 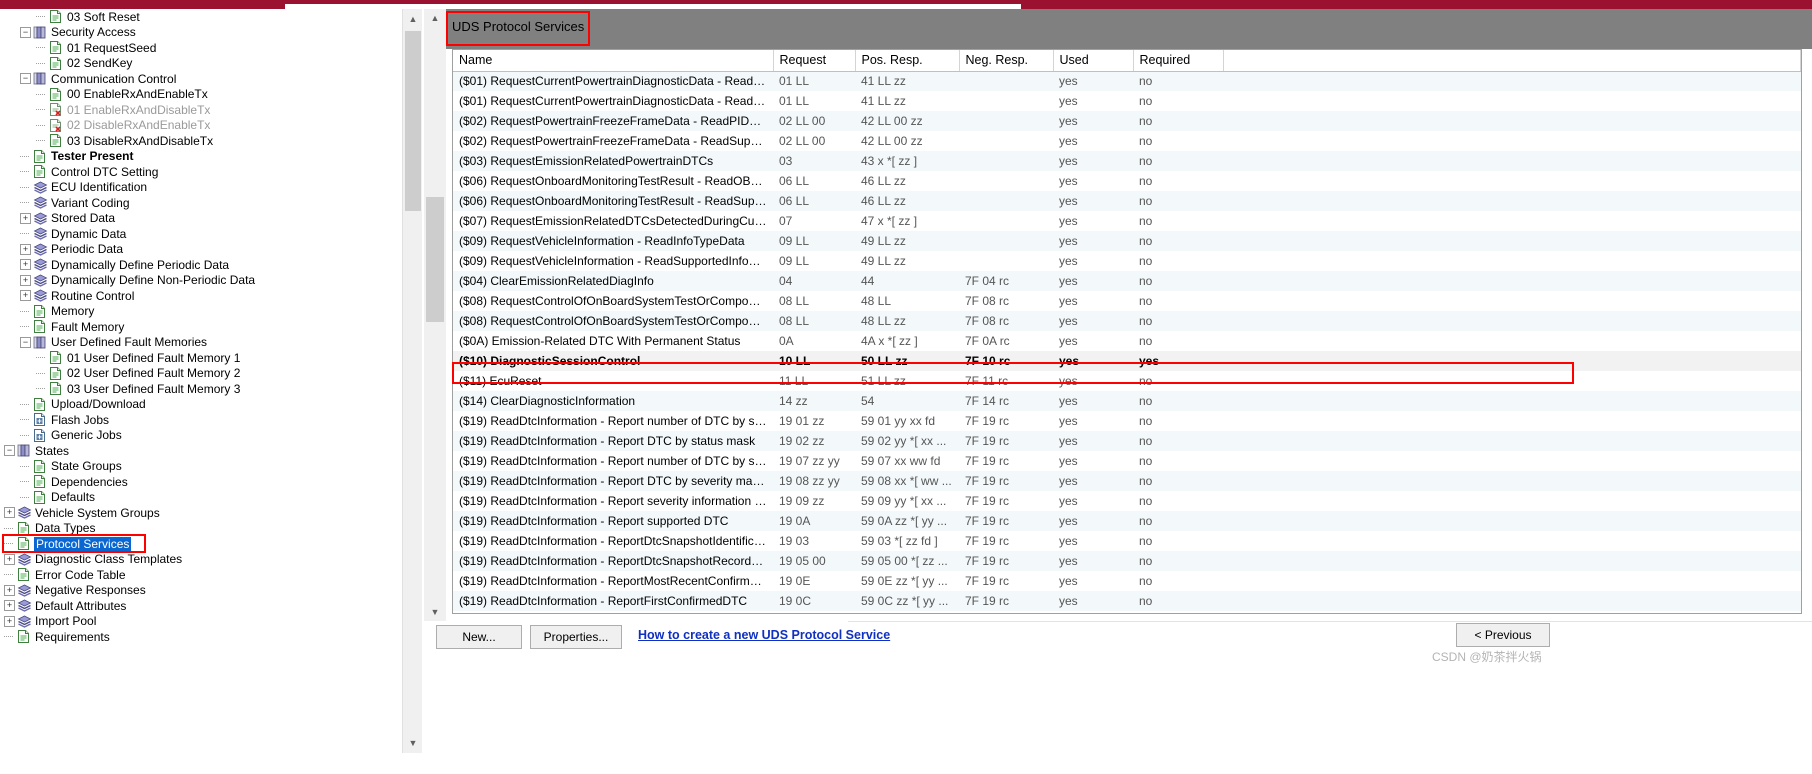 I want to click on tree-item-defaults: Defaults, so click(x=201, y=498).